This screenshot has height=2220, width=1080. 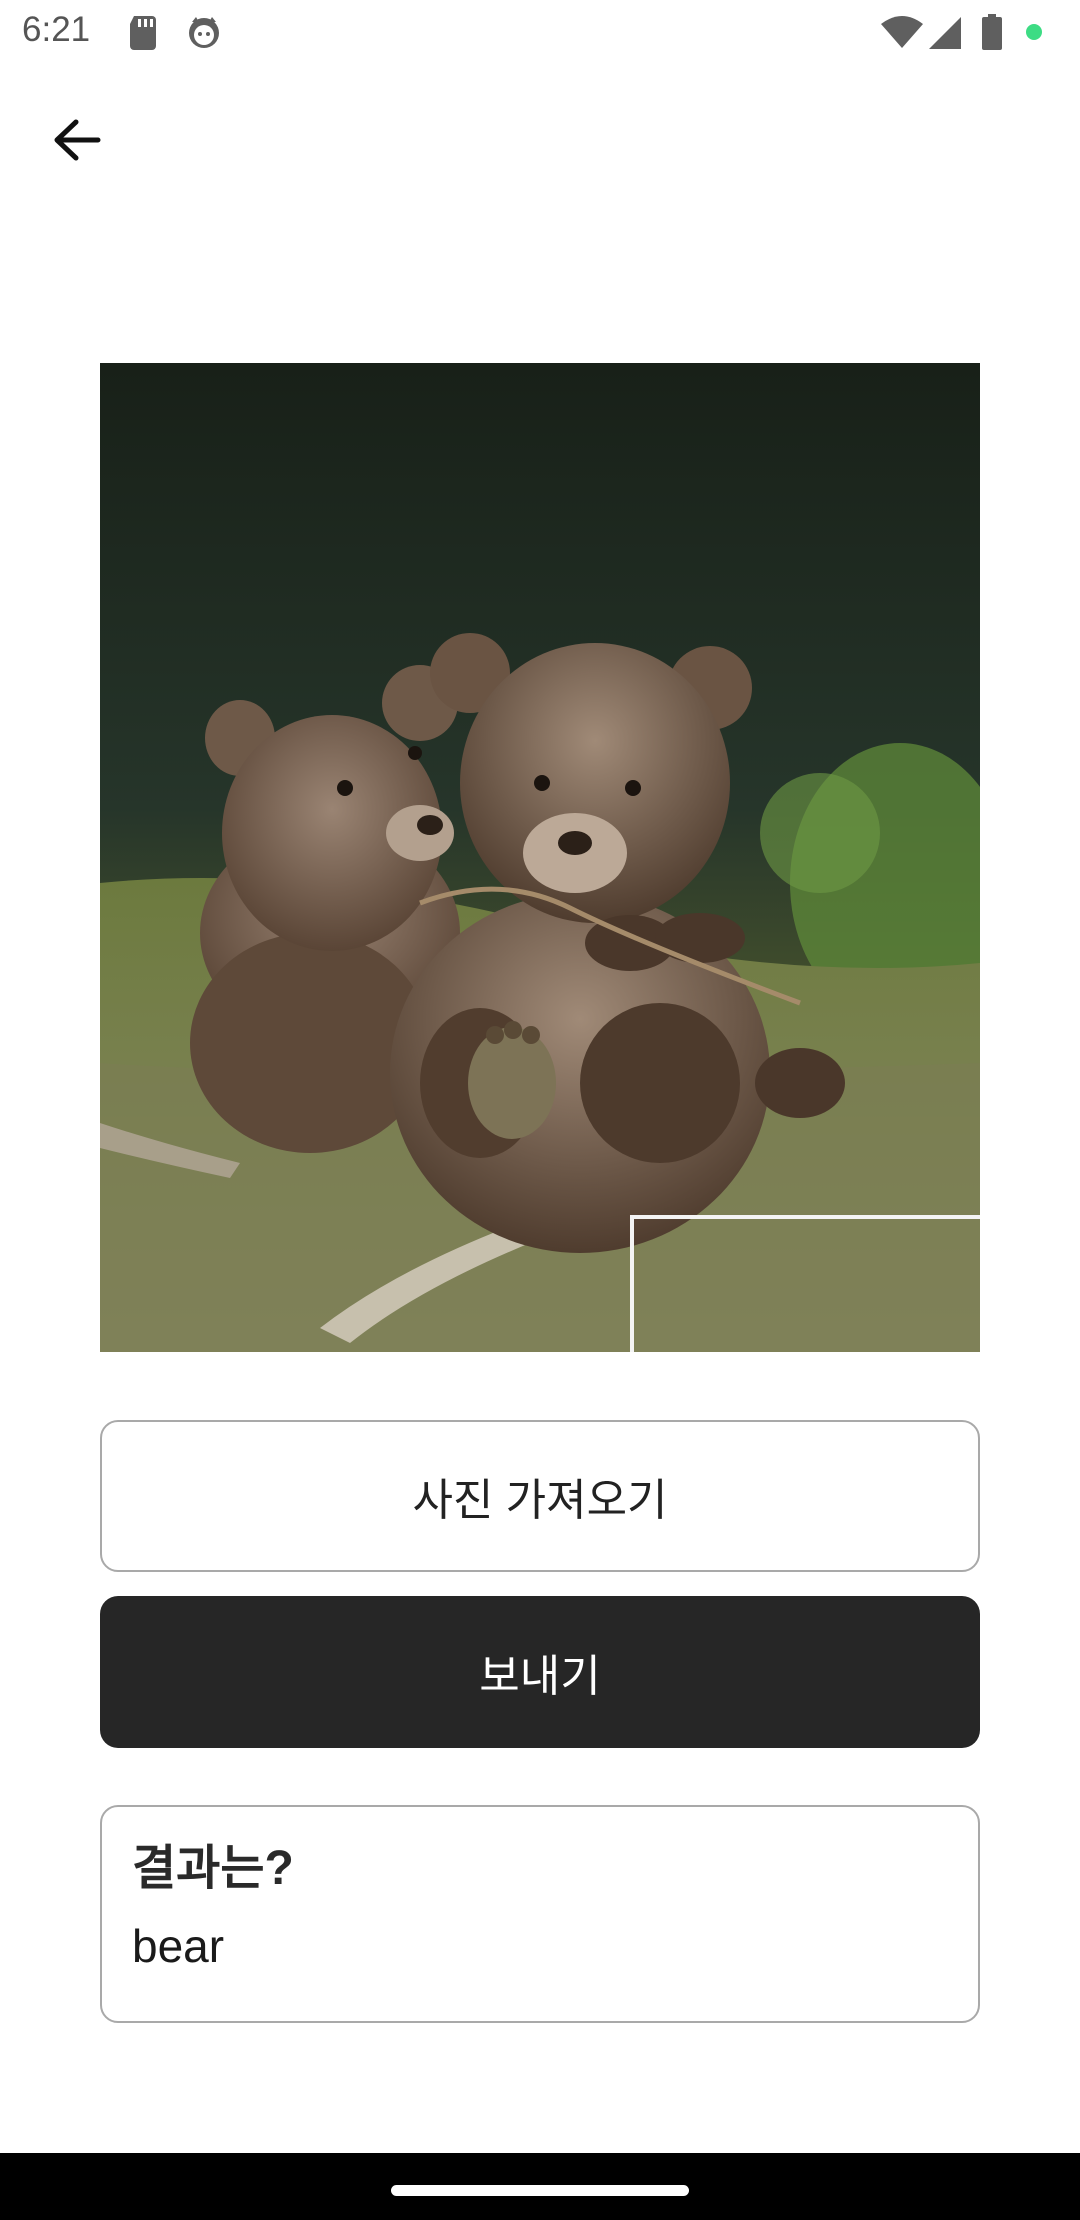 I want to click on import-photo-button: 사진 가져오기, so click(x=540, y=1496).